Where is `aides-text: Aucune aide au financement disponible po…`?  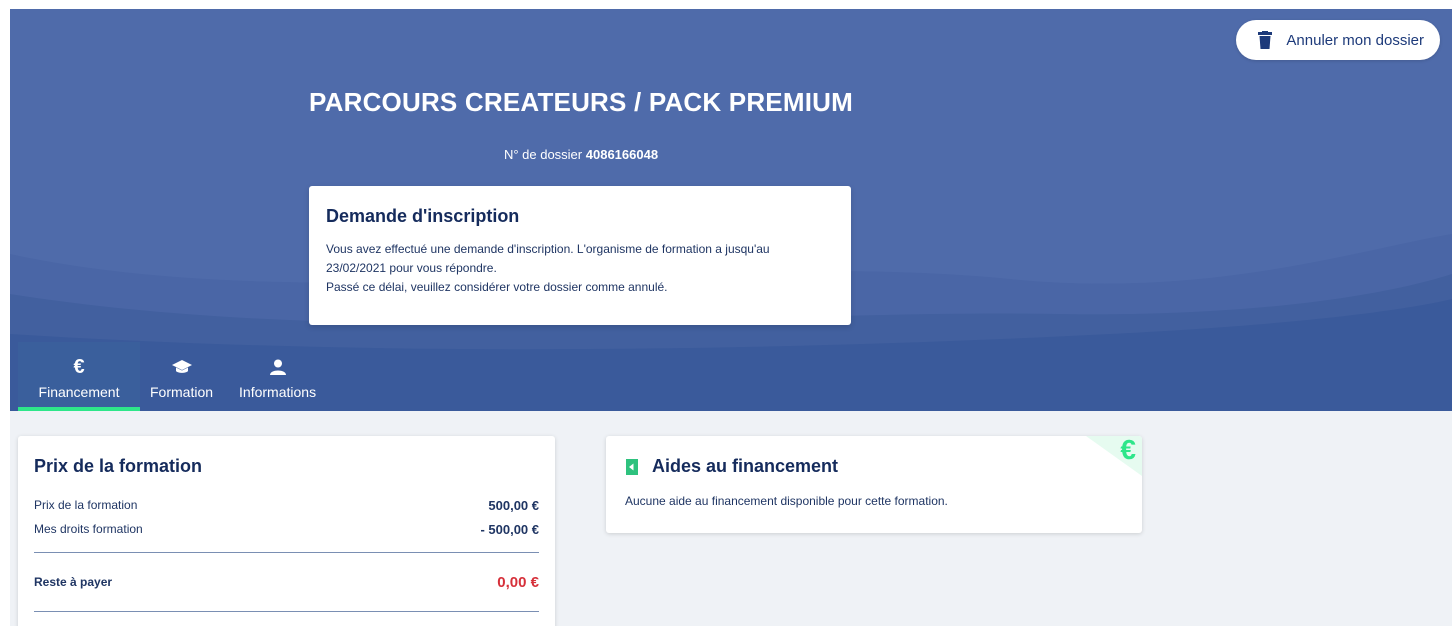
aides-text: Aucune aide au financement disponible po… is located at coordinates (786, 501).